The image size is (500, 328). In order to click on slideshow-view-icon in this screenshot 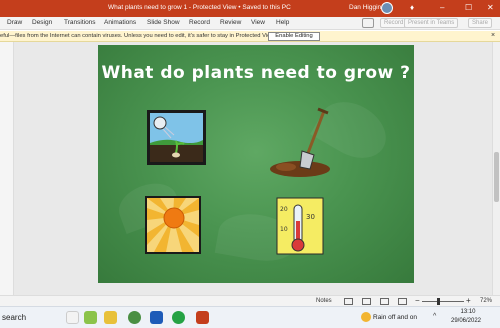, I will do `click(402, 301)`.